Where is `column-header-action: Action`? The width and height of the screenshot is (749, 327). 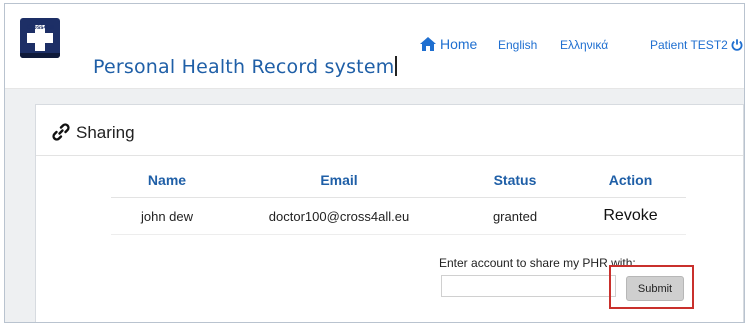
column-header-action: Action is located at coordinates (630, 180).